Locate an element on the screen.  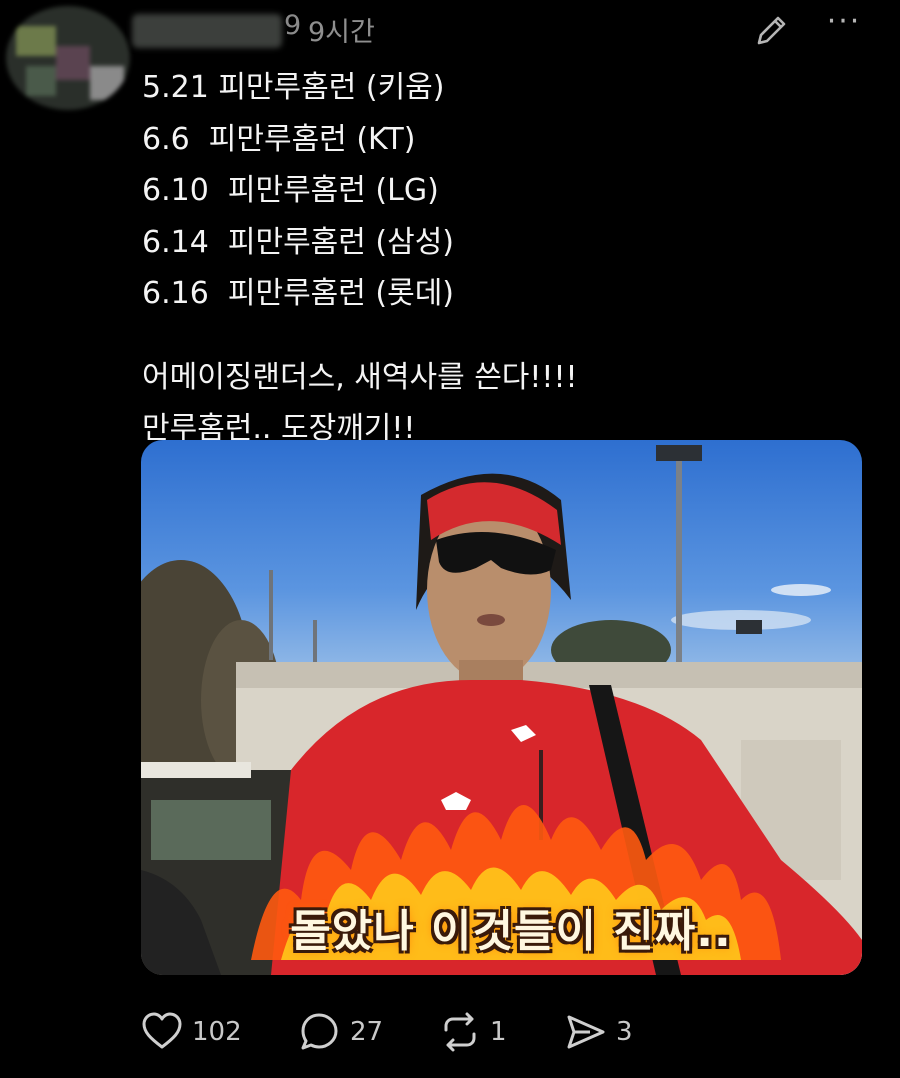
list-item: 6.6 피만루홈런 (KT) is located at coordinates (279, 139).